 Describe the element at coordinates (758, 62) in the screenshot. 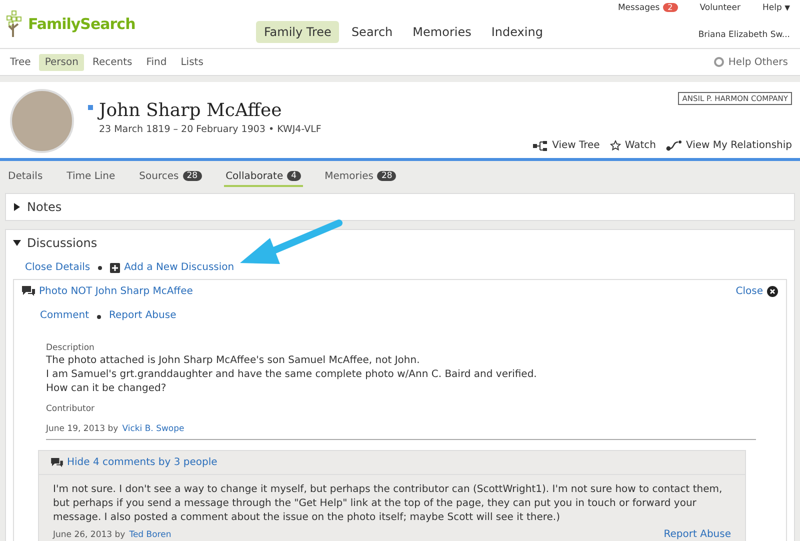

I see `help-others-link: Help Others` at that location.